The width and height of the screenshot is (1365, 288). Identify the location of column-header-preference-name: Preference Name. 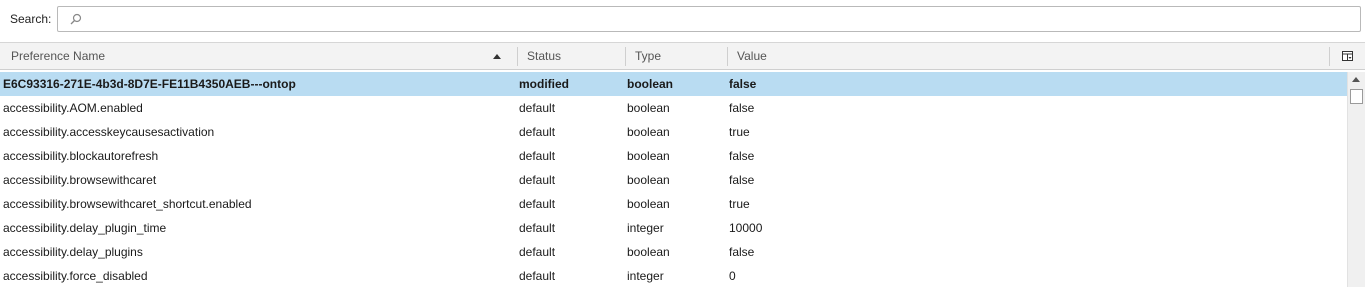
(58, 56).